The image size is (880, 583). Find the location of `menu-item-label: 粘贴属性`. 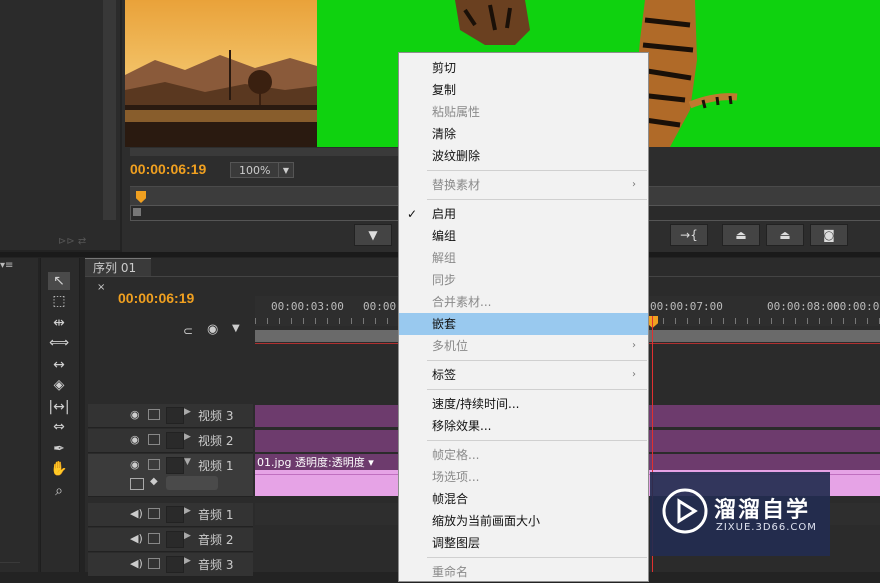

menu-item-label: 粘贴属性 is located at coordinates (456, 112).